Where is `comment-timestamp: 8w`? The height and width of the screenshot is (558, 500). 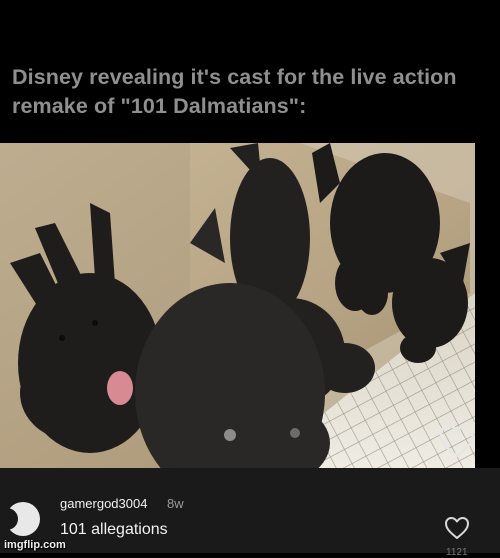
comment-timestamp: 8w is located at coordinates (175, 503).